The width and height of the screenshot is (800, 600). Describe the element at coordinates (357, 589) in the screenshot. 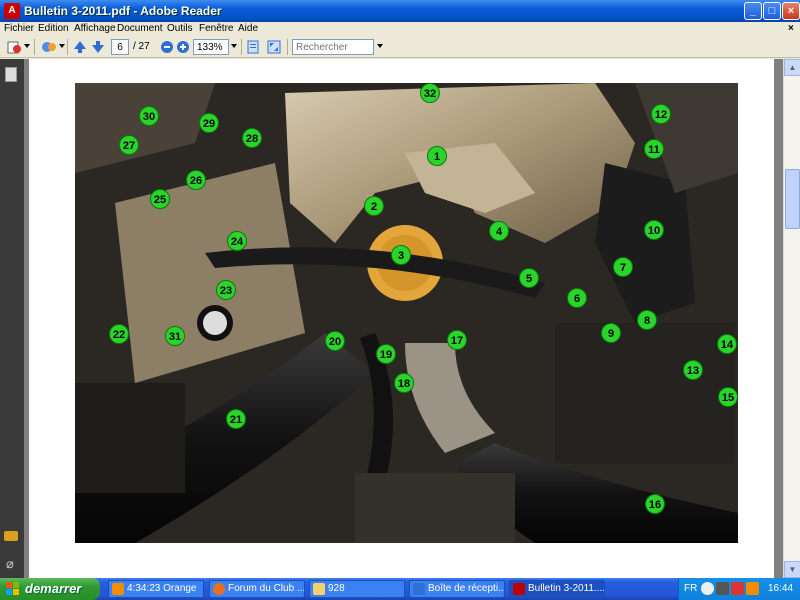

I see `taskbar-item-folder: 928` at that location.